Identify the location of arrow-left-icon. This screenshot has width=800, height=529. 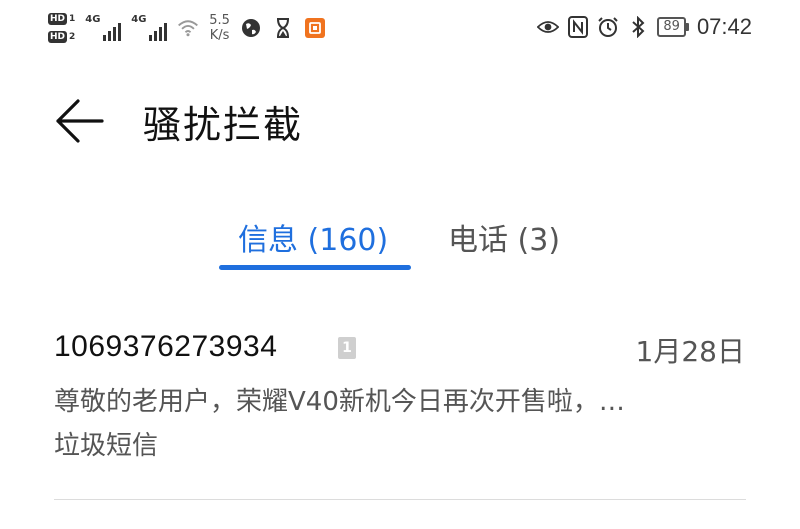
(80, 121).